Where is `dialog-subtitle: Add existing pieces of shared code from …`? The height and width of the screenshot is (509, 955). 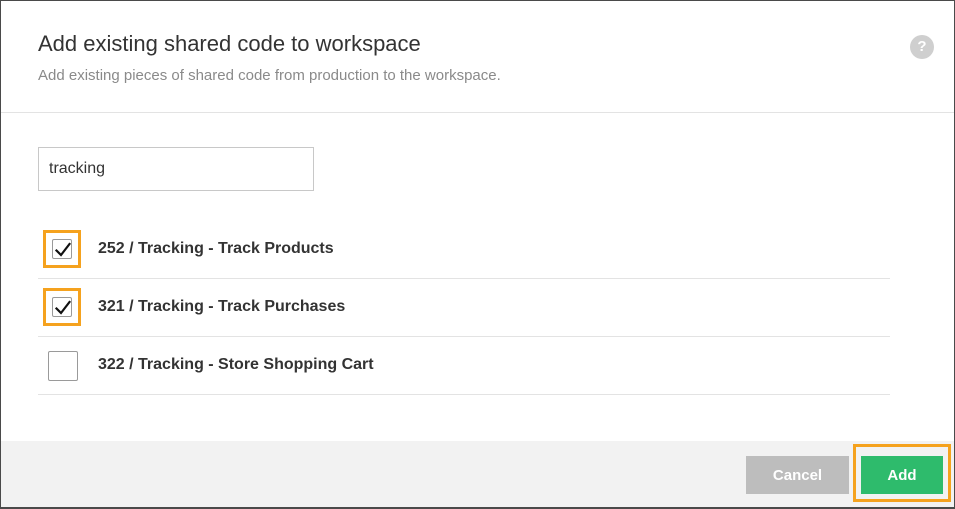
dialog-subtitle: Add existing pieces of shared code from … is located at coordinates (269, 75).